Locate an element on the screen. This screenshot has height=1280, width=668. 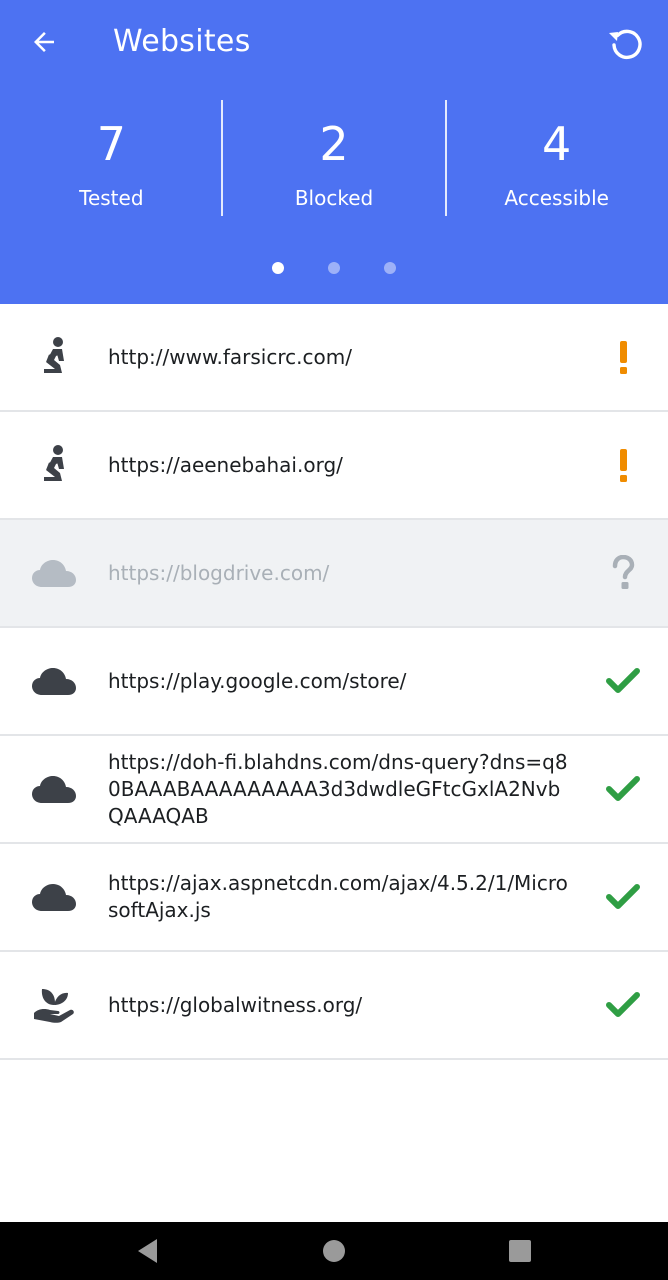
nav-back-triangle-icon is located at coordinates (147, 1251).